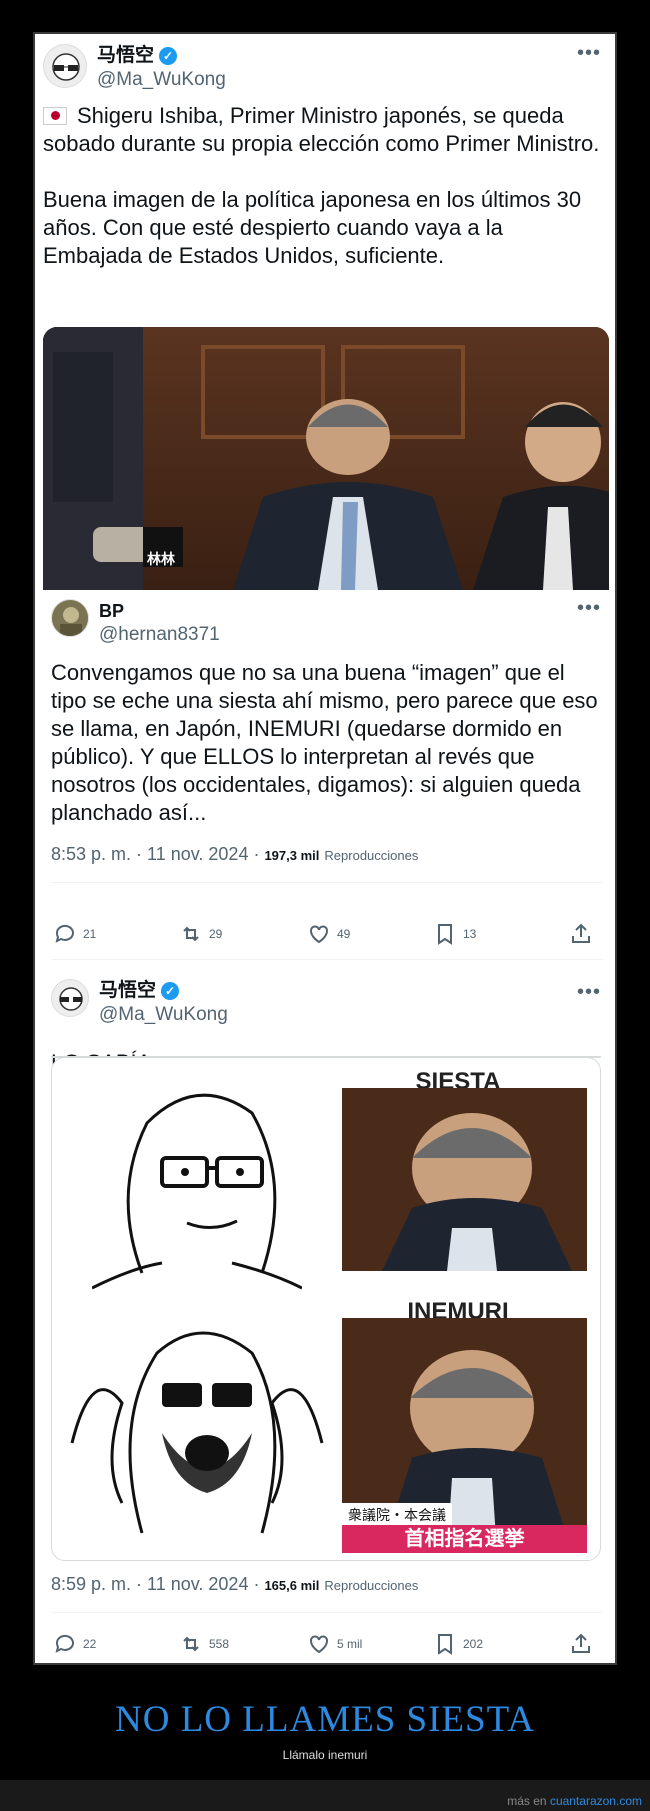  What do you see at coordinates (596, 1801) in the screenshot?
I see `site-link: cuantarazon.com` at bounding box center [596, 1801].